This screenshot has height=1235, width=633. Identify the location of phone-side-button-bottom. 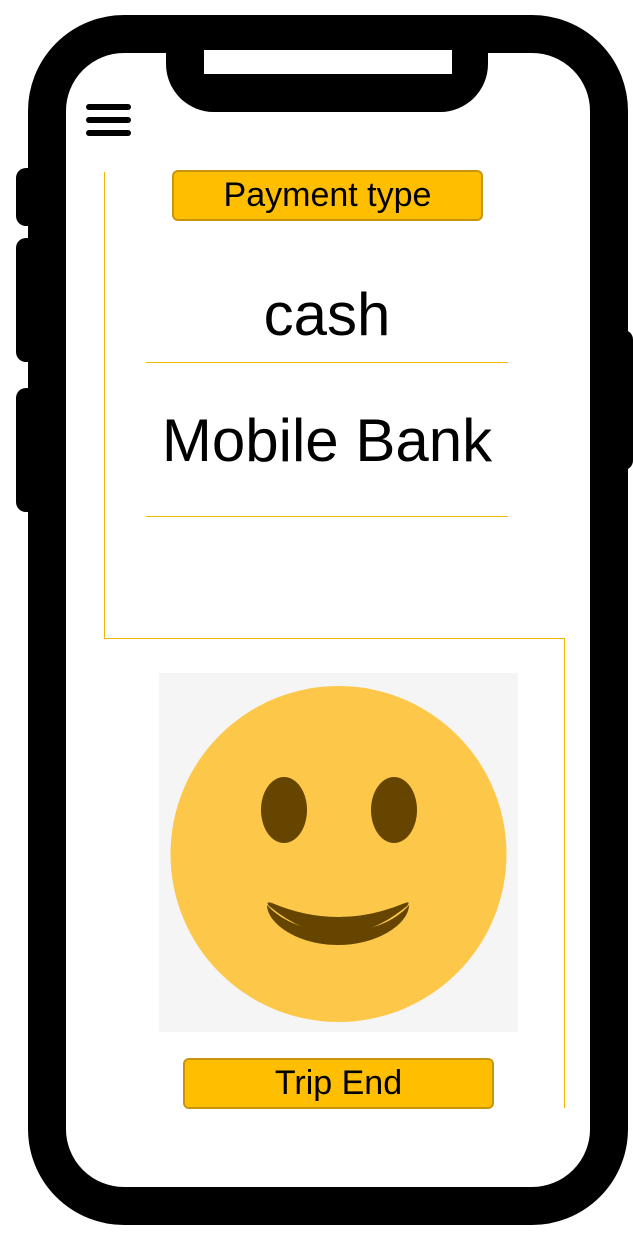
(27, 450).